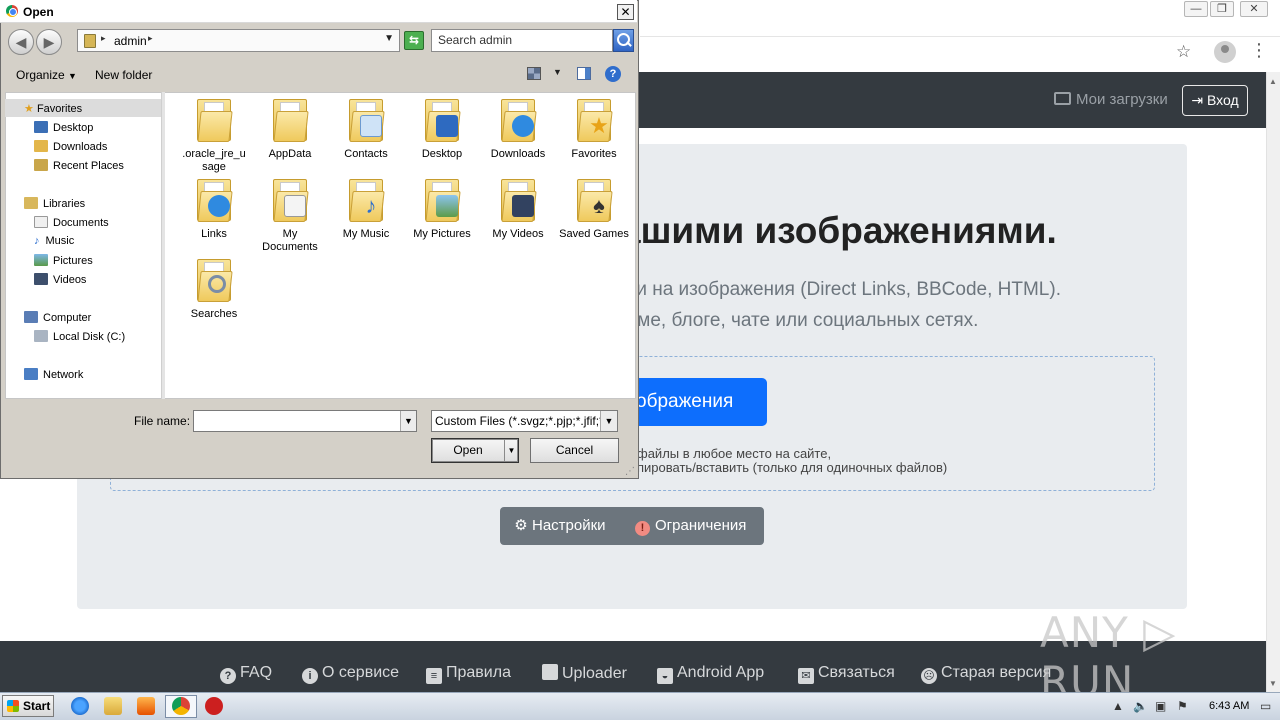 The height and width of the screenshot is (720, 1280). Describe the element at coordinates (623, 40) in the screenshot. I see `search-icon` at that location.